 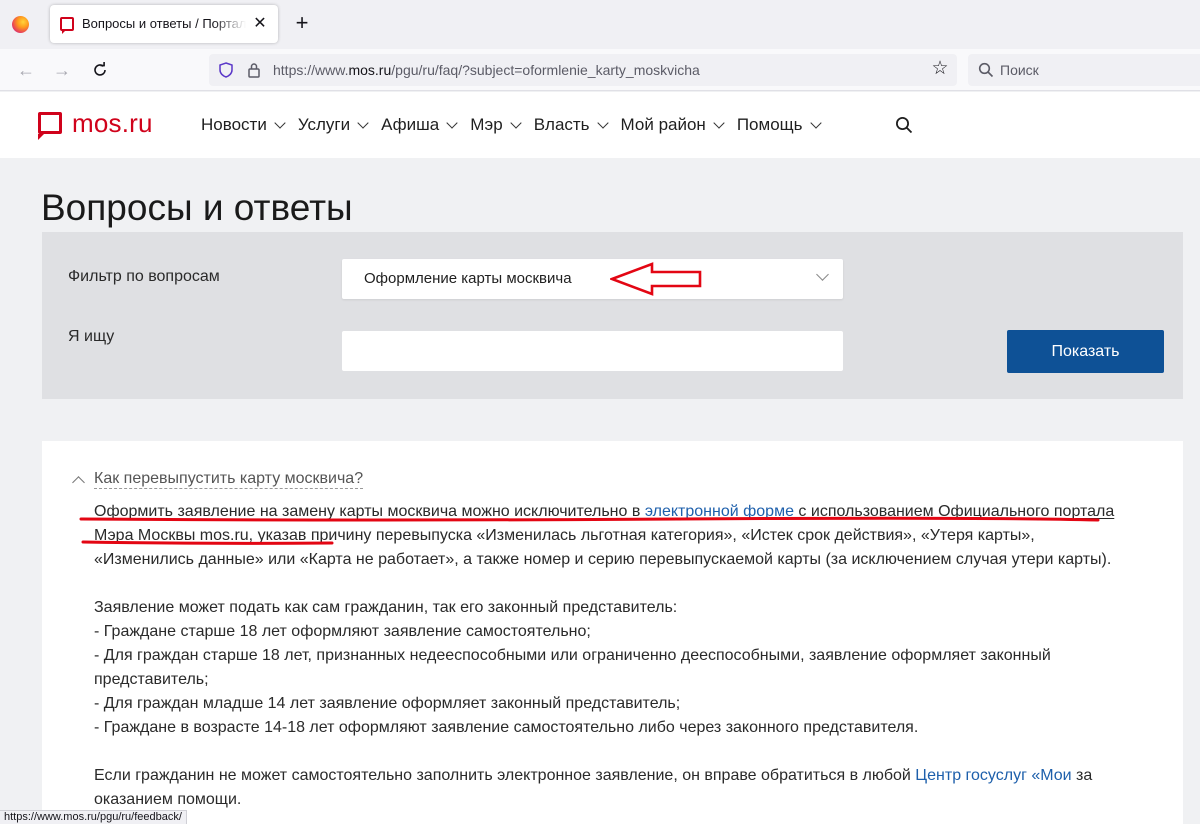 What do you see at coordinates (592, 351) in the screenshot?
I see `search-input` at bounding box center [592, 351].